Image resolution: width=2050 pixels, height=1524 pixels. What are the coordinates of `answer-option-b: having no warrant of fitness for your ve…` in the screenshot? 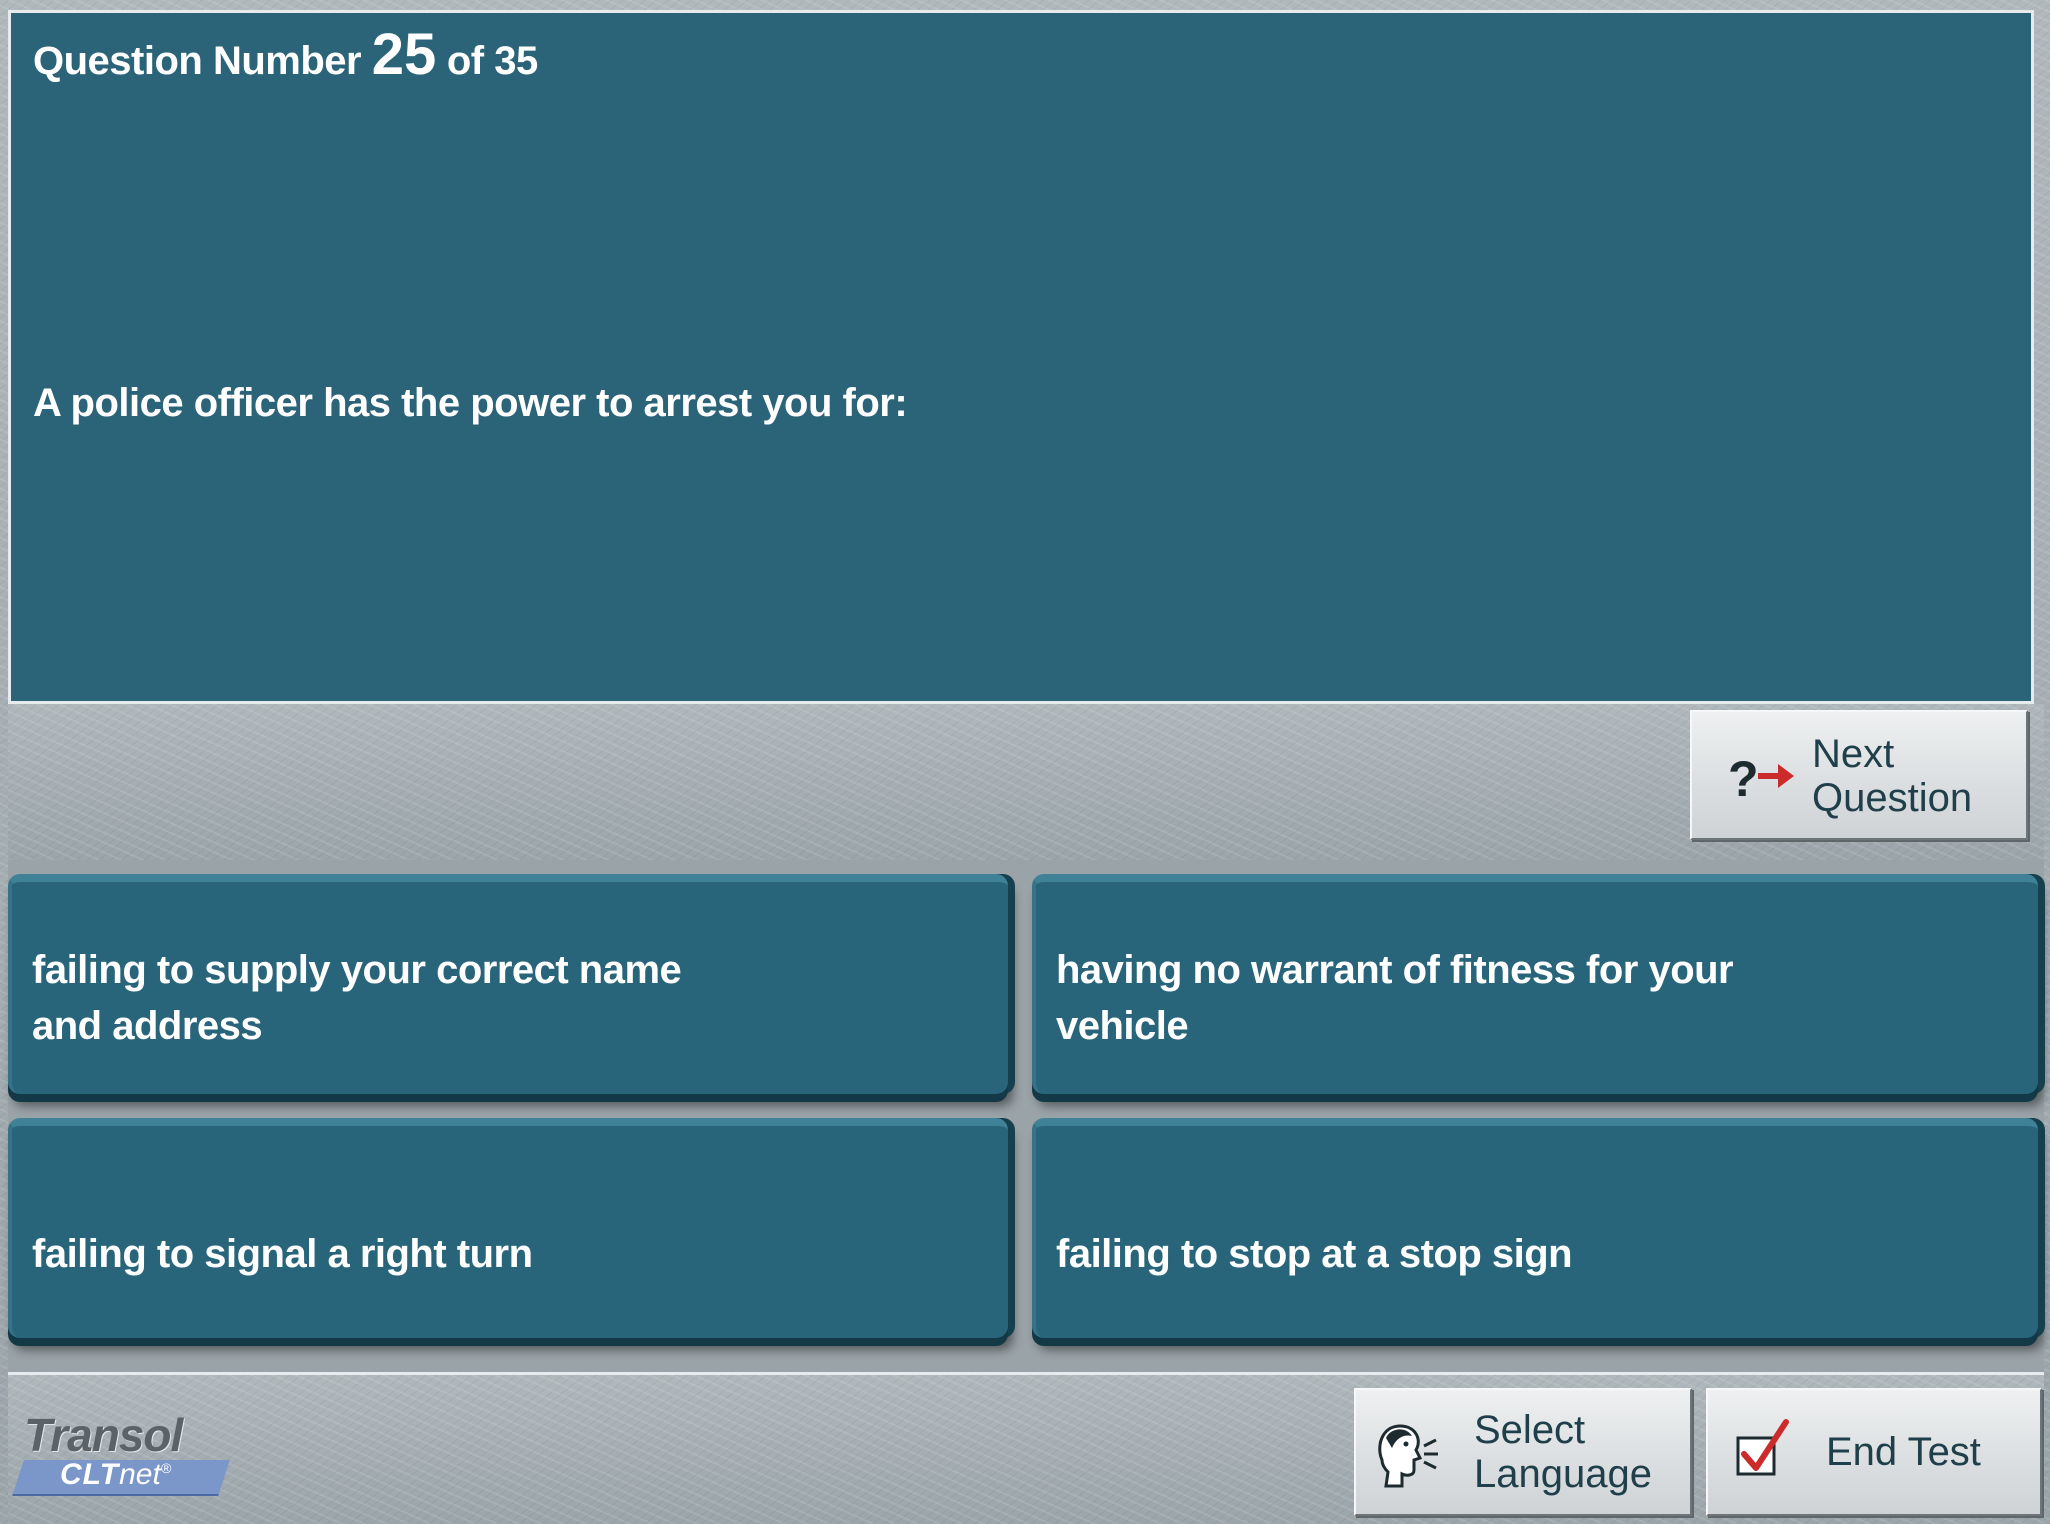 It's located at (1535, 984).